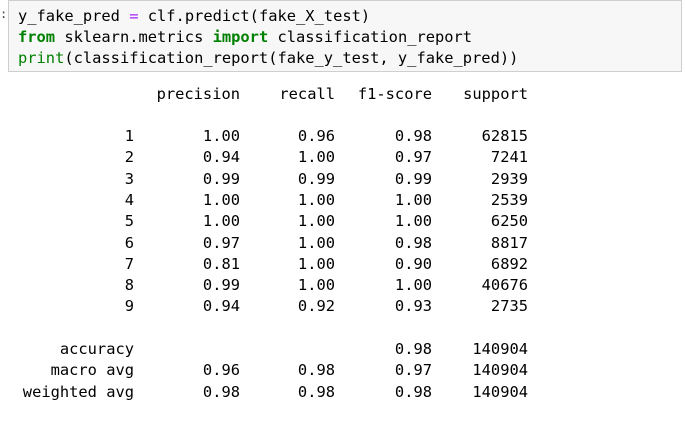  I want to click on support-value: 2539, so click(509, 199).